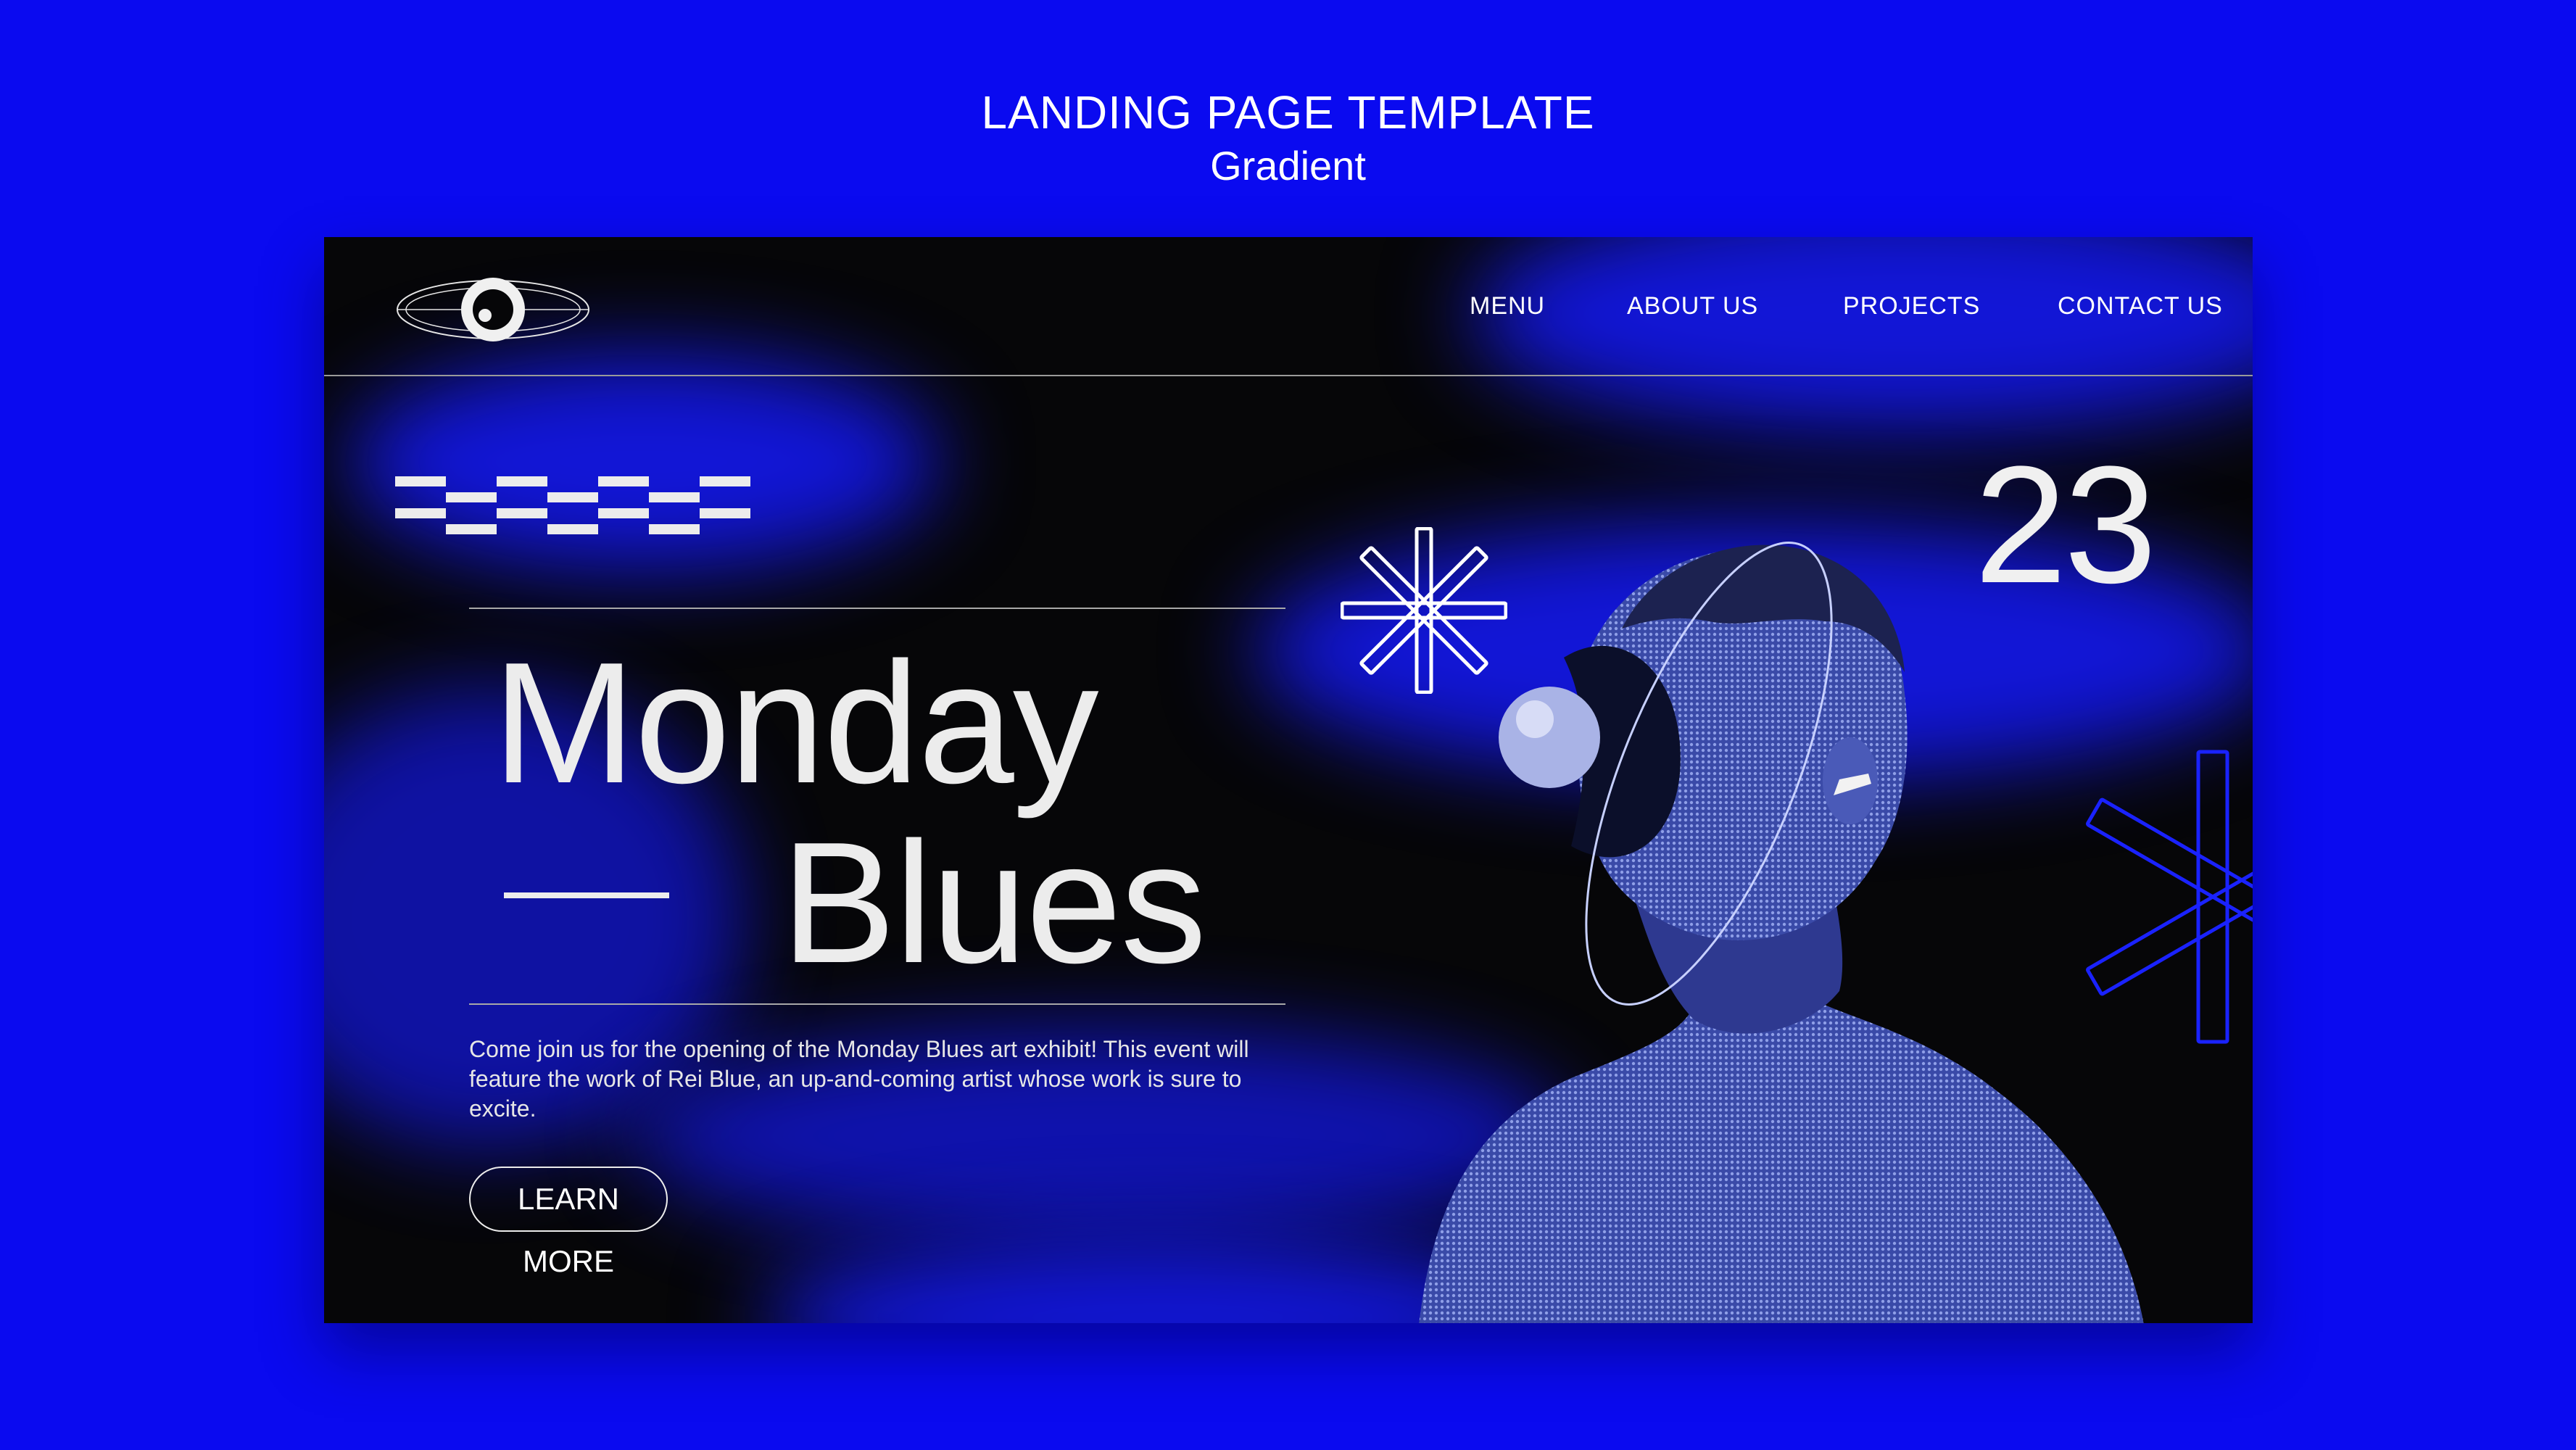 The height and width of the screenshot is (1450, 2576). I want to click on nav-divider, so click(1288, 375).